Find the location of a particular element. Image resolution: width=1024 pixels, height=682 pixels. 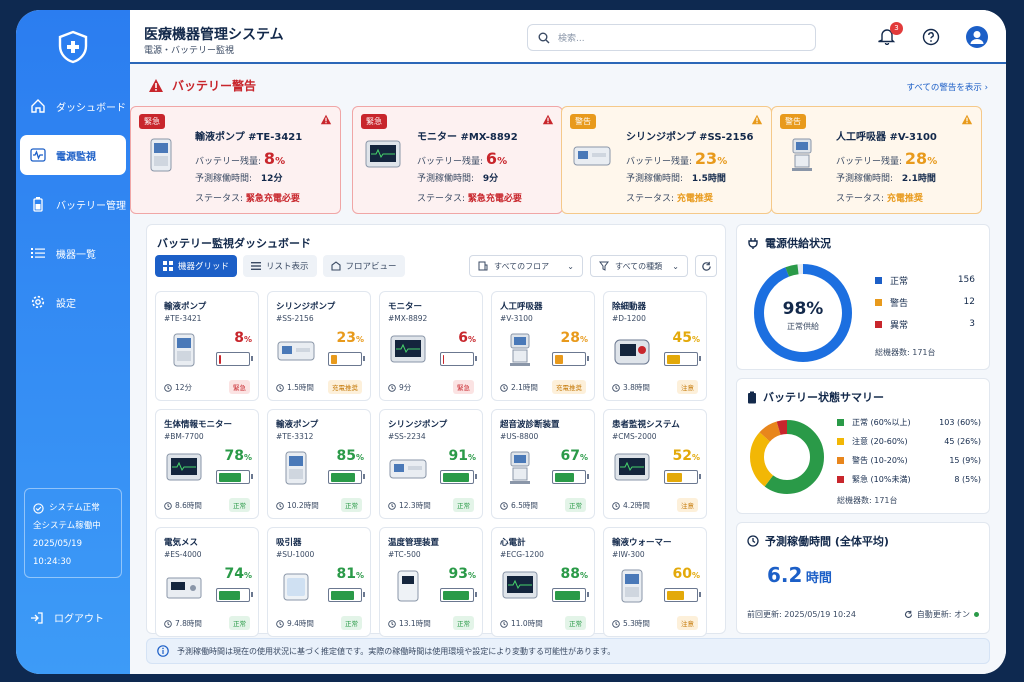

battery-percent: 6 is located at coordinates (491, 158).